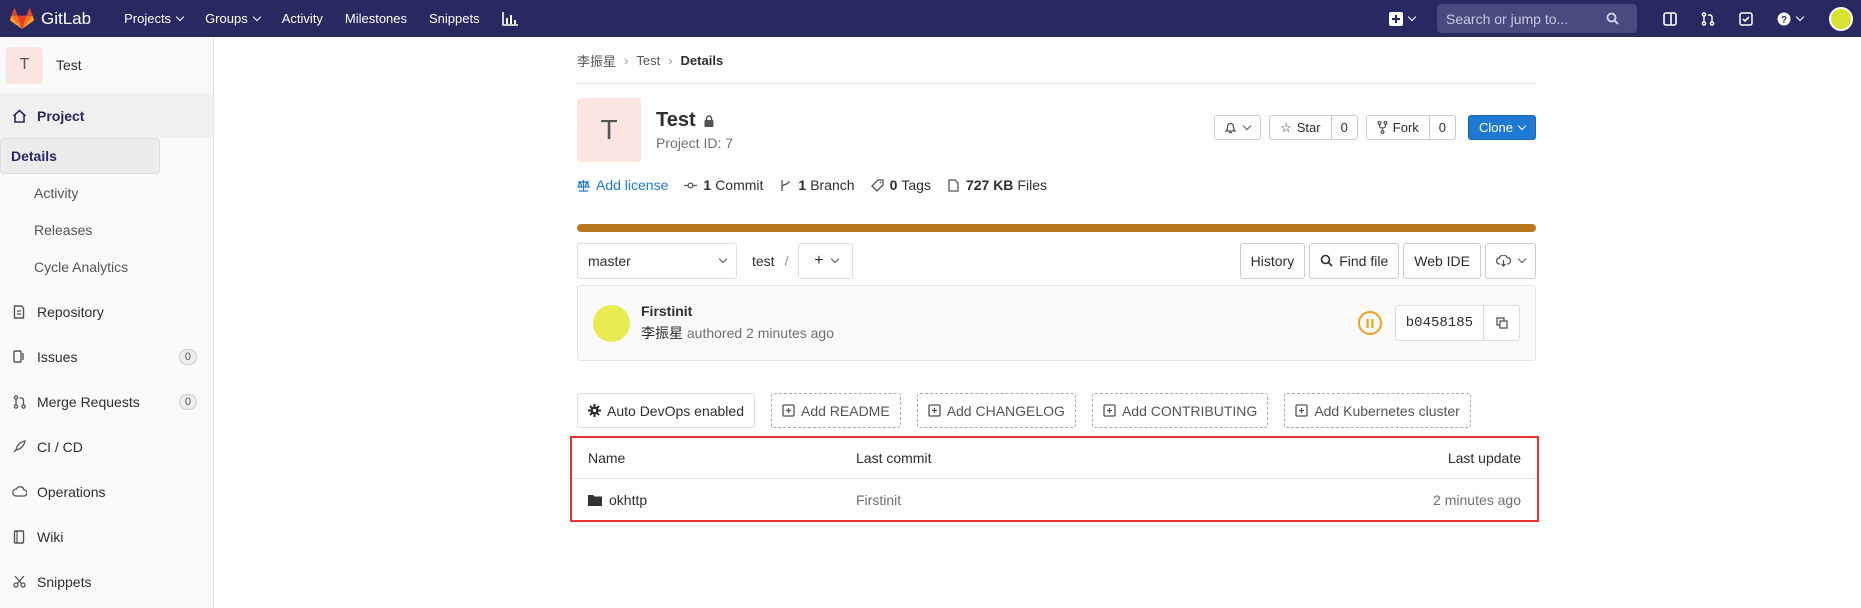 This screenshot has width=1861, height=608. I want to click on add-kubernetes-label: Add Kubernetes cluster, so click(1387, 410).